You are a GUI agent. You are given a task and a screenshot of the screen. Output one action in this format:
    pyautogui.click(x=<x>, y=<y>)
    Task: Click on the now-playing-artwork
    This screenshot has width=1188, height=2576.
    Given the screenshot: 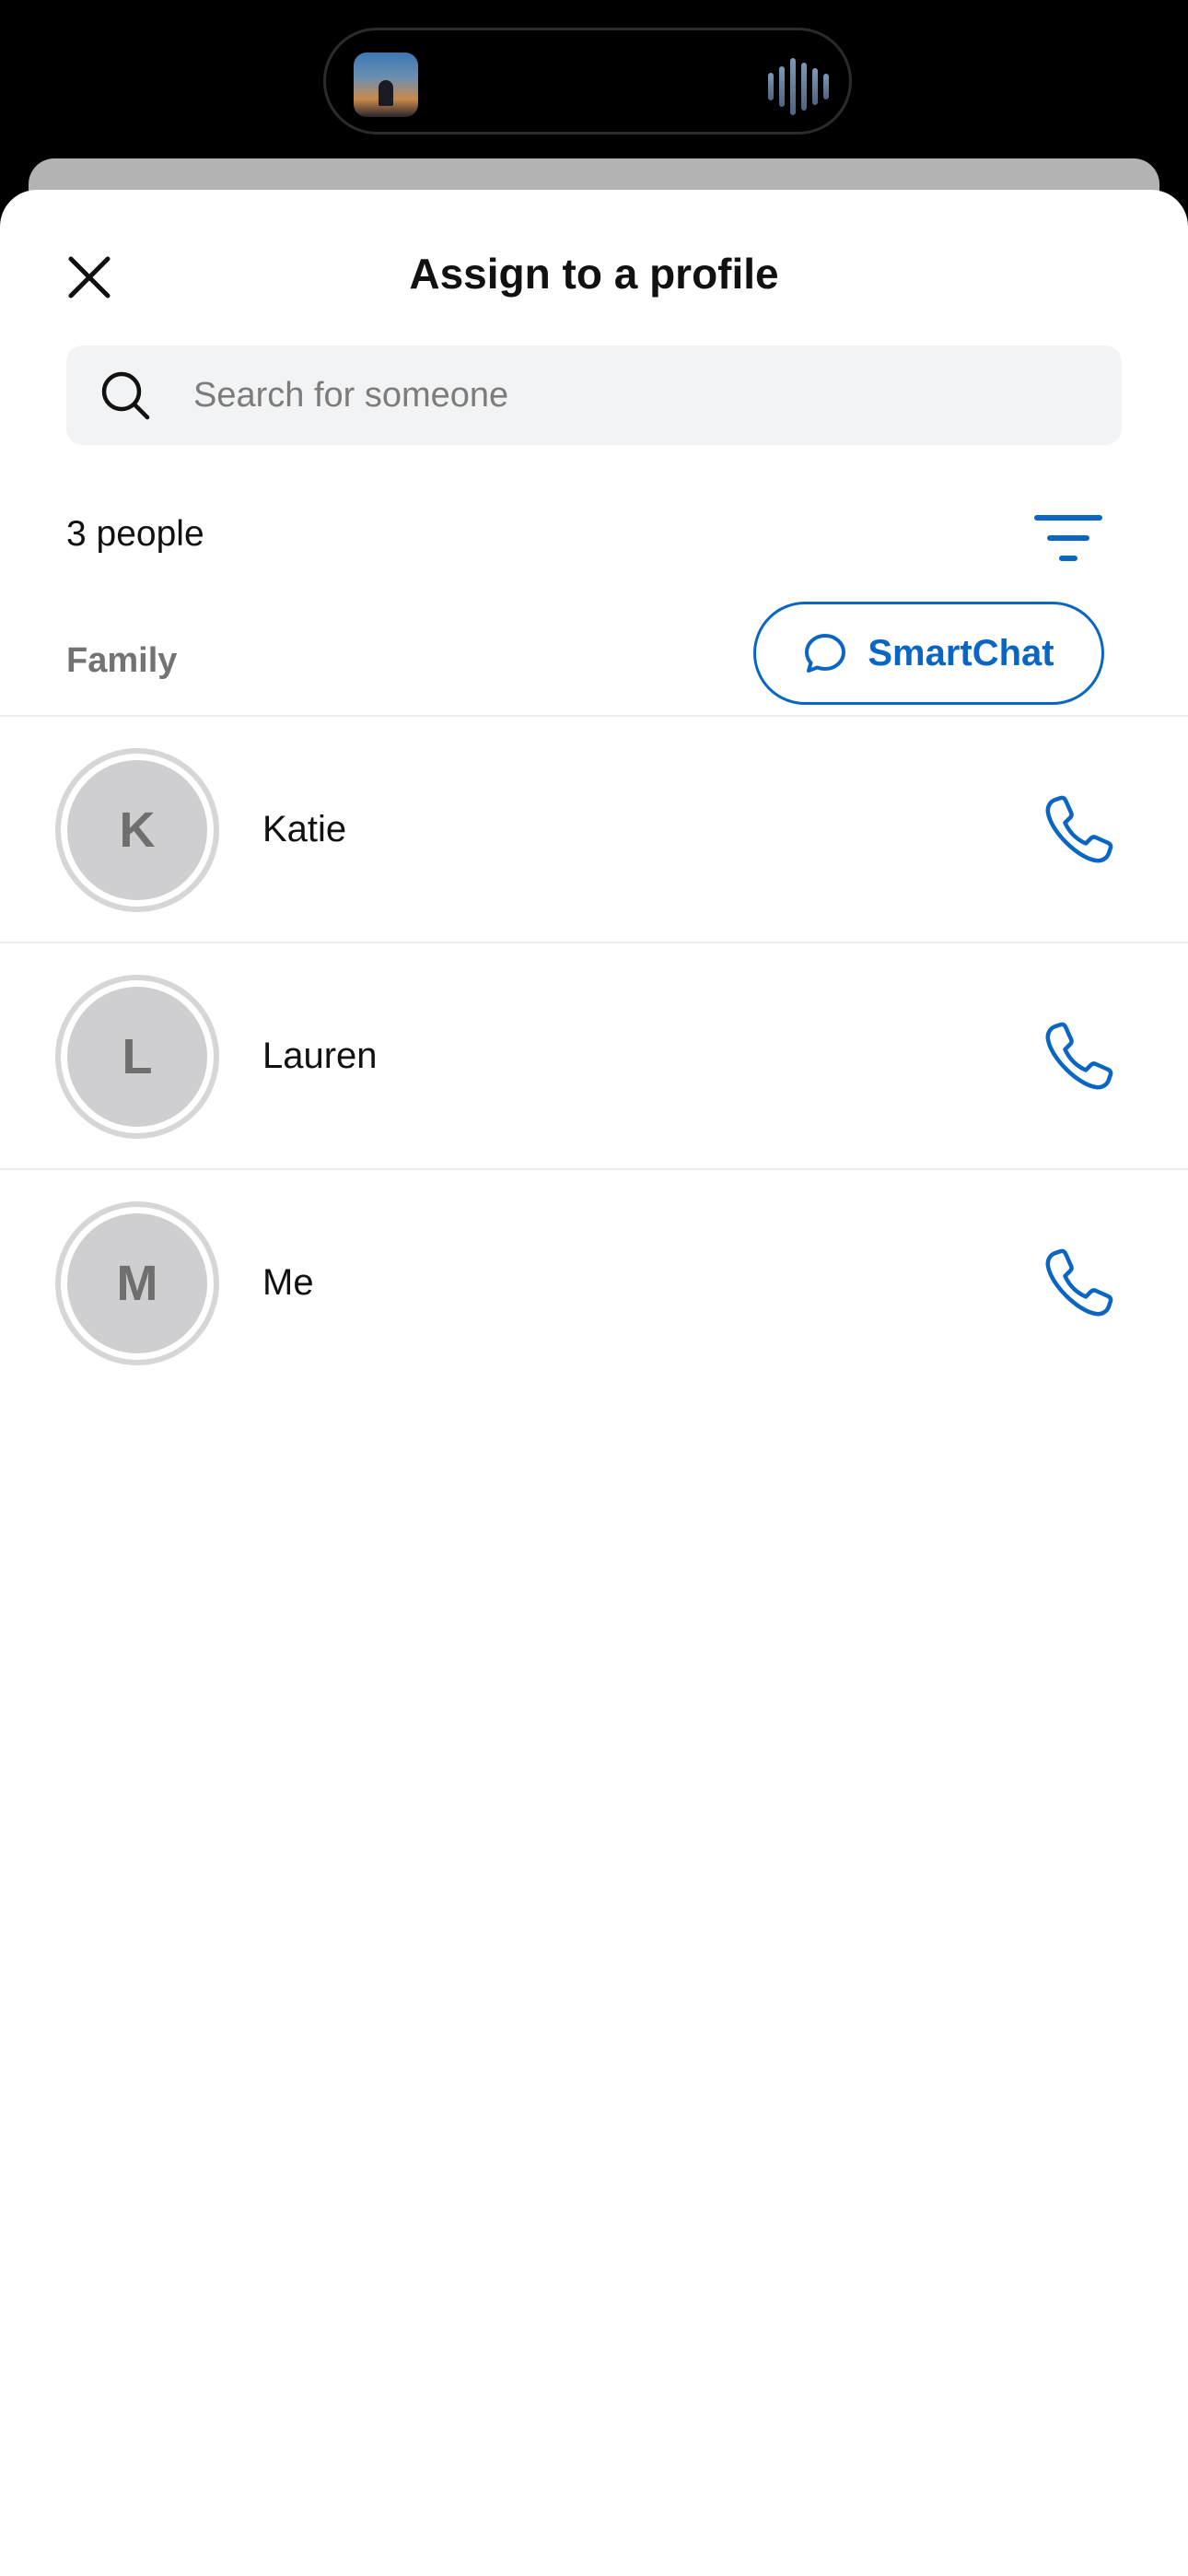 What is the action you would take?
    pyautogui.click(x=386, y=85)
    